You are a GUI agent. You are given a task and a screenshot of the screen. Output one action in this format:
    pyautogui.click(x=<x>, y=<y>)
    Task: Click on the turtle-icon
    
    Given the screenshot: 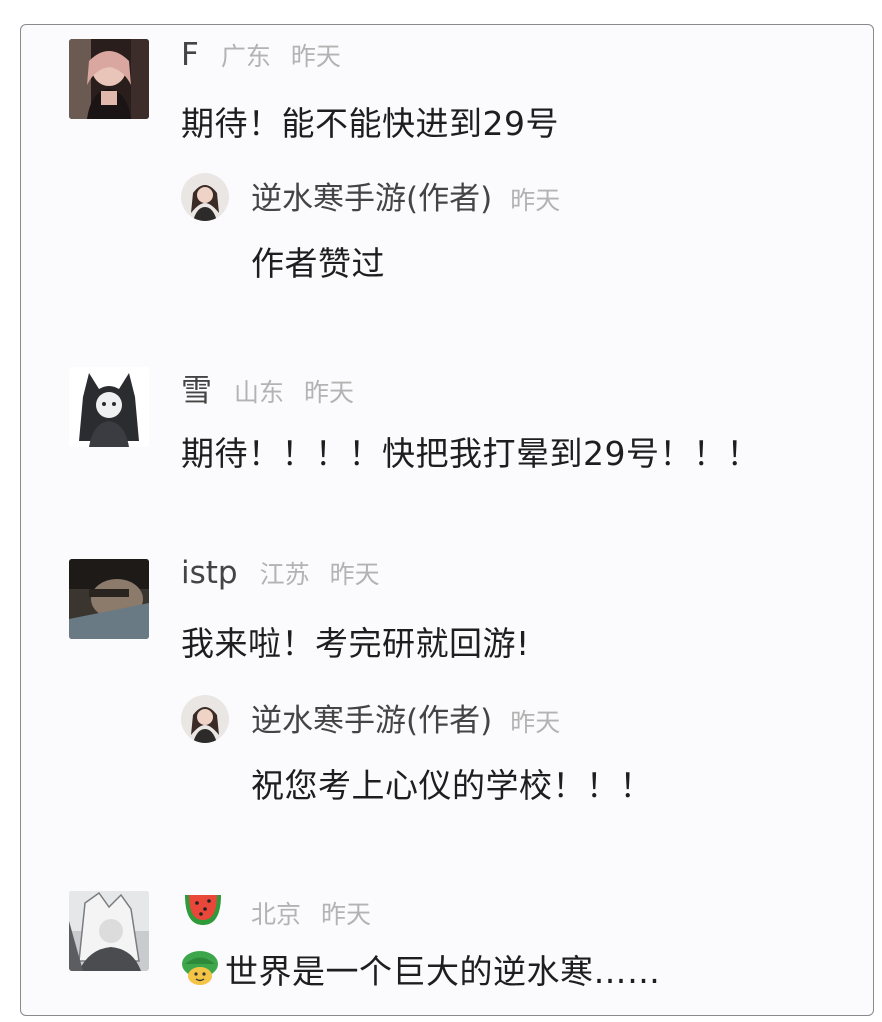 What is the action you would take?
    pyautogui.click(x=200, y=971)
    